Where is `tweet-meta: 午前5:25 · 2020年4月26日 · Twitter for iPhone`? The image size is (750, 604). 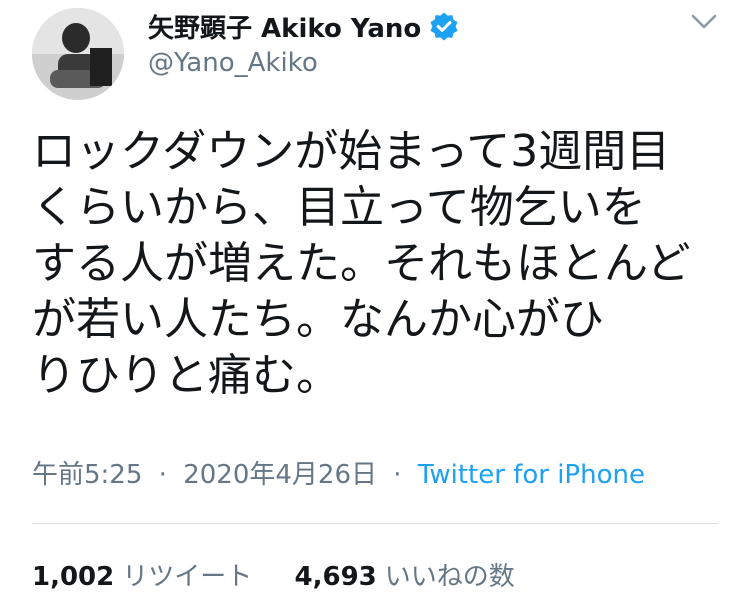 tweet-meta: 午前5:25 · 2020年4月26日 · Twitter for iPhone is located at coordinates (338, 472).